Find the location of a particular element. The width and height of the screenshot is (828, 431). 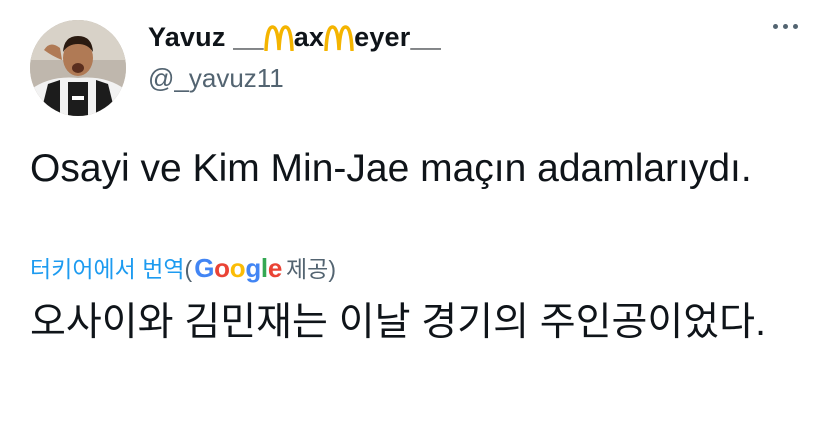

open-paren: ( is located at coordinates (188, 269).